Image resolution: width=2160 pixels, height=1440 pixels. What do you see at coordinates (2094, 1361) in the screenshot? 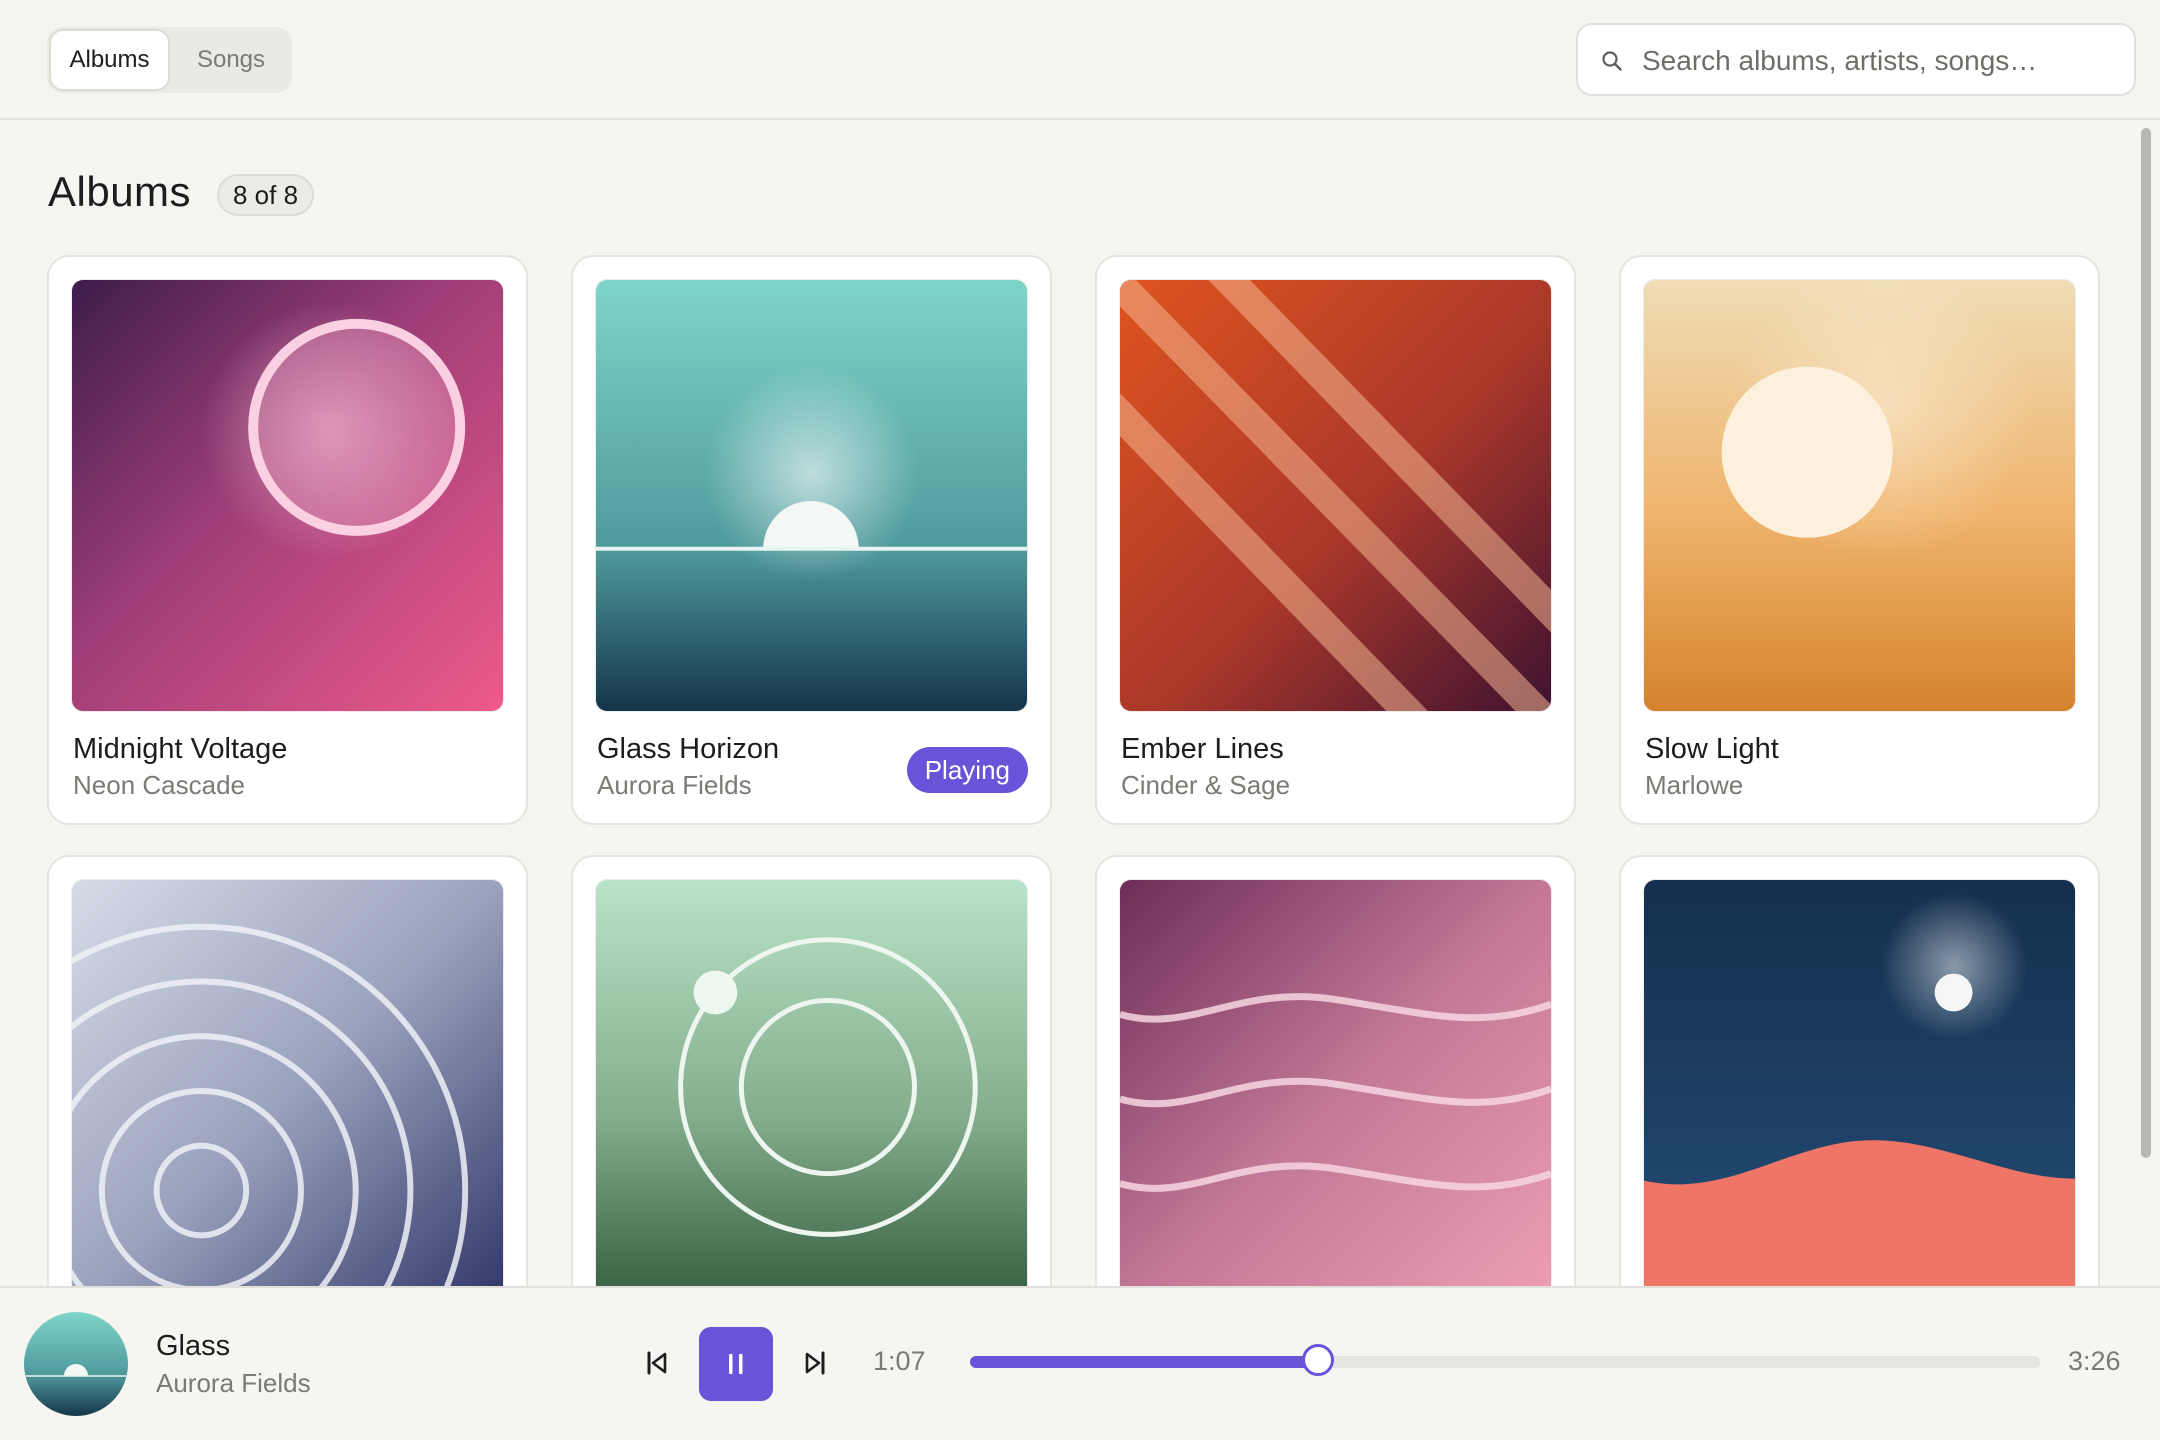
I see `total-time: 3:26` at bounding box center [2094, 1361].